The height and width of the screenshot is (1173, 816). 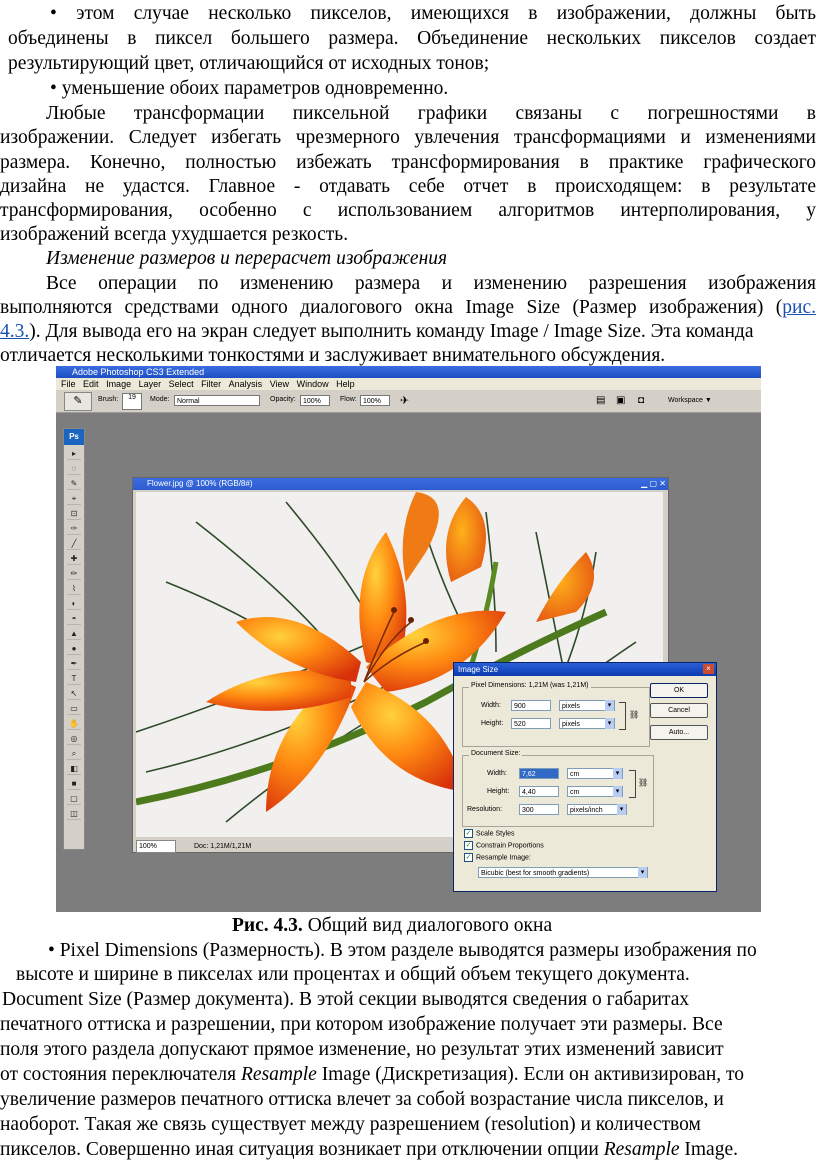 What do you see at coordinates (74, 739) in the screenshot?
I see `tool-icon: ◎` at bounding box center [74, 739].